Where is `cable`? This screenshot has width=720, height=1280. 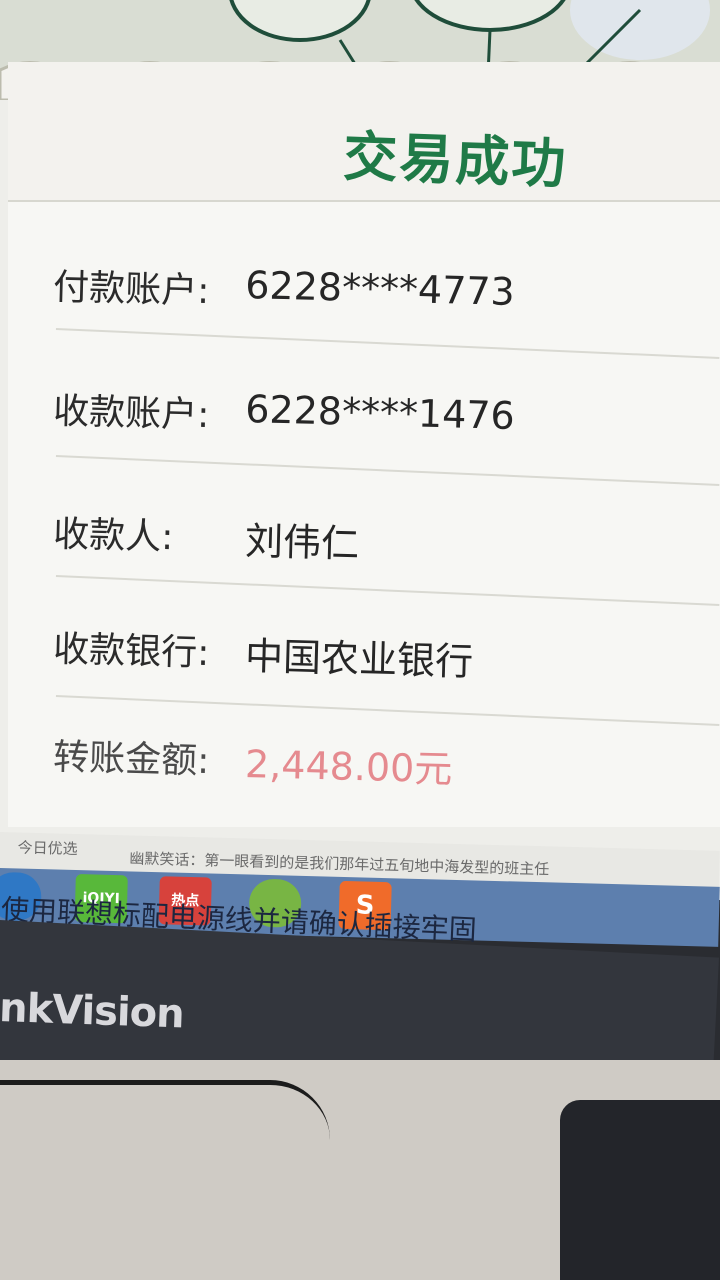
cable is located at coordinates (165, 1112).